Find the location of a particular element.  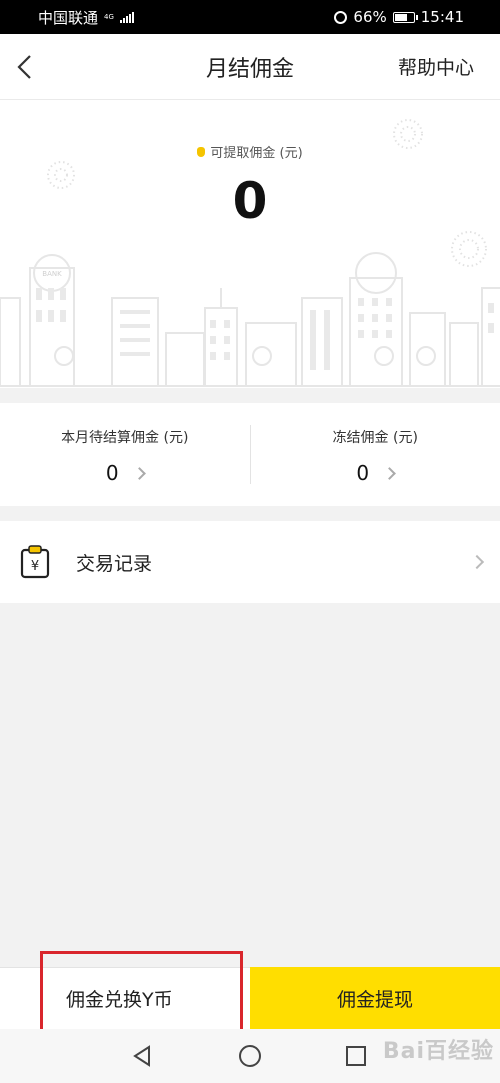

pending-commission-value: 0 is located at coordinates (112, 473).